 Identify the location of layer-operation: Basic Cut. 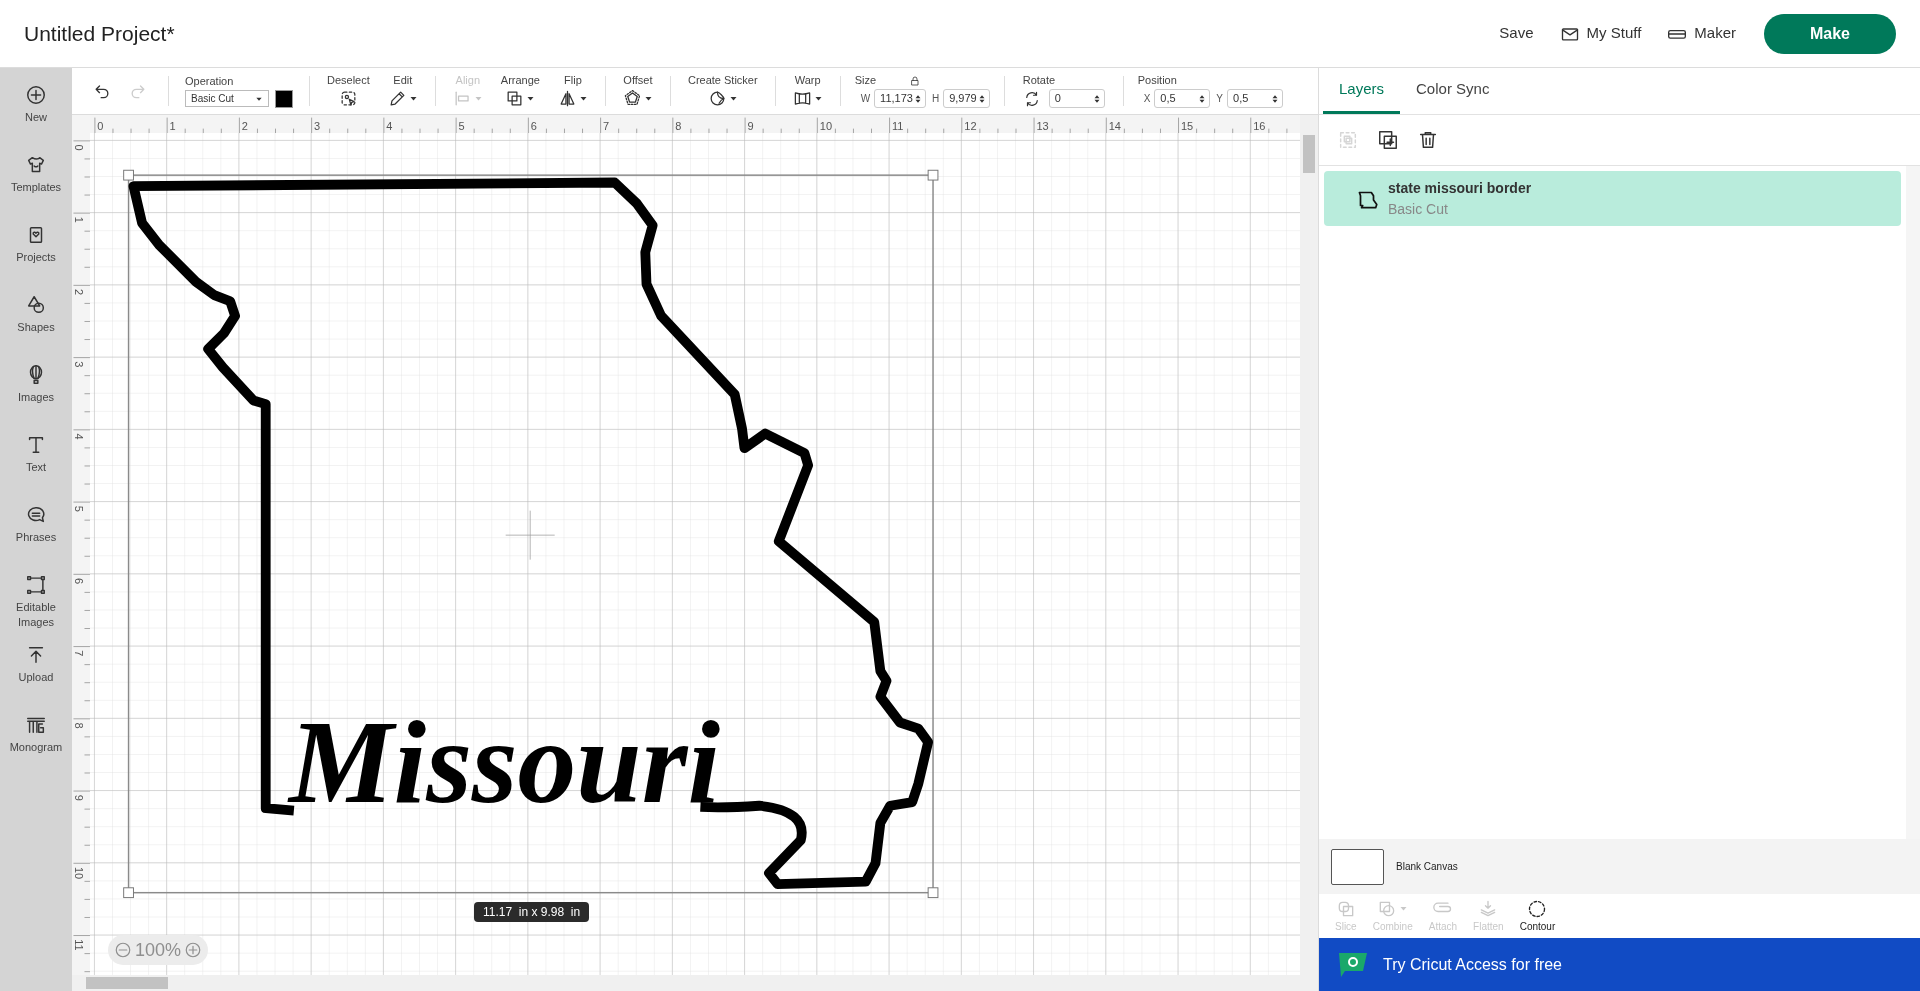
(1418, 209).